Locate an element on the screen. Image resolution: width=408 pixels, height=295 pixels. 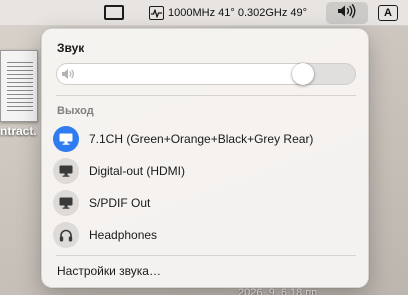
volume-slider is located at coordinates (206, 74).